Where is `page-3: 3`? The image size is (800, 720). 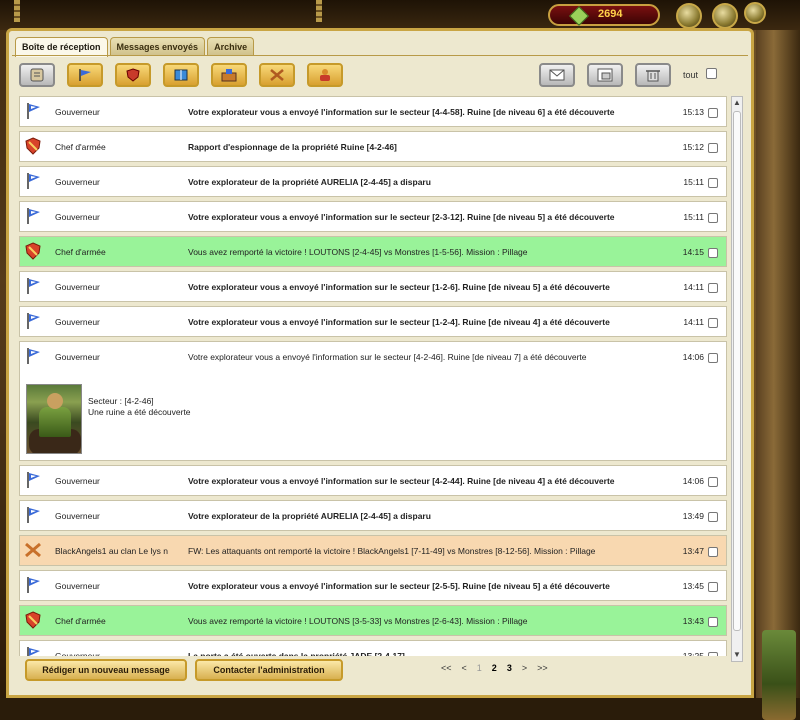
page-3: 3 is located at coordinates (509, 668).